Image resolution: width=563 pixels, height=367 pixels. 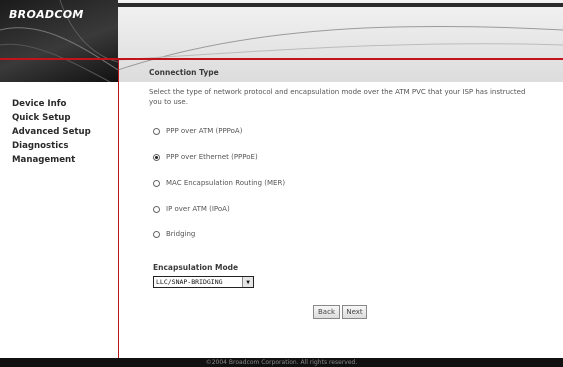 What do you see at coordinates (204, 131) in the screenshot?
I see `option-pppoa-label: PPP over ATM (PPPoA)` at bounding box center [204, 131].